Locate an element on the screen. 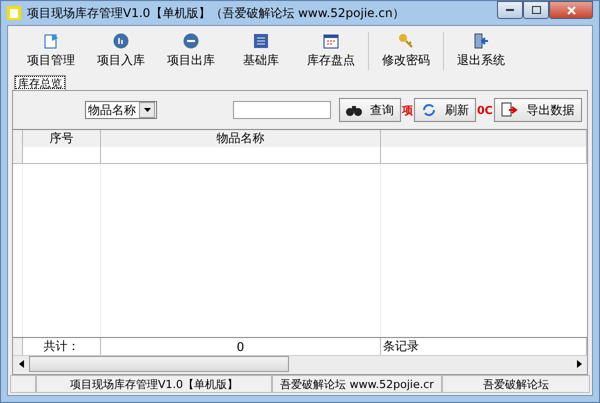  clipped-label: 项 is located at coordinates (407, 110).